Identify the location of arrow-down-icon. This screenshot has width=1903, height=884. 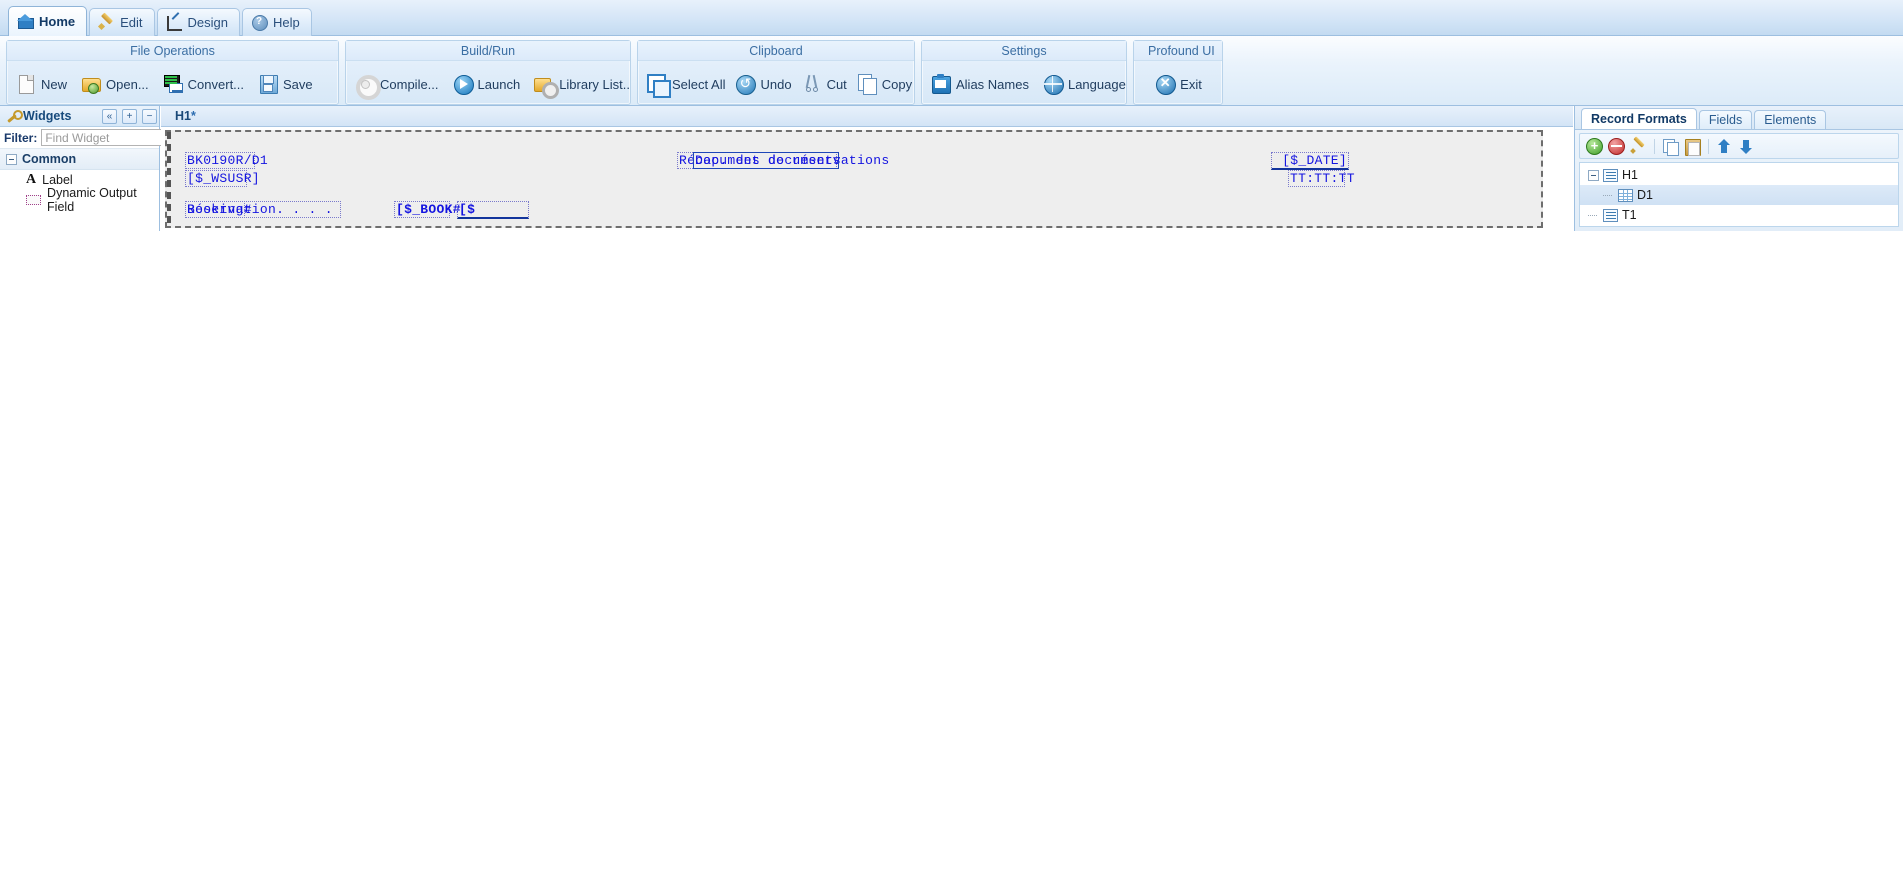
(1746, 146).